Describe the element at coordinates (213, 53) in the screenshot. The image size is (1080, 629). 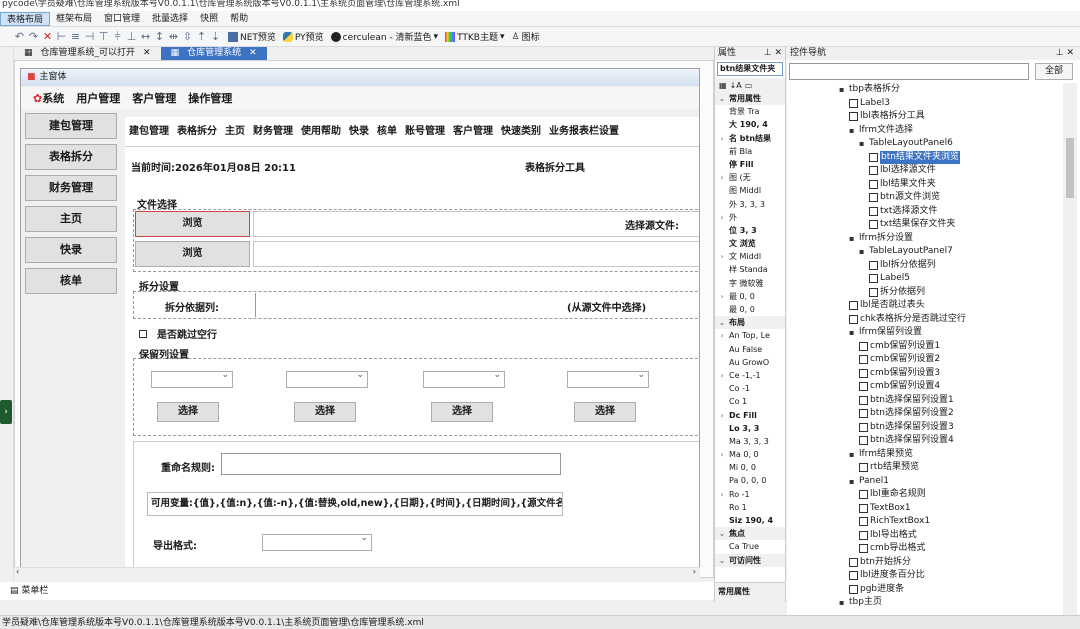
I see `doc-tab-1: ▦ 仓库管理系统 ✕` at that location.